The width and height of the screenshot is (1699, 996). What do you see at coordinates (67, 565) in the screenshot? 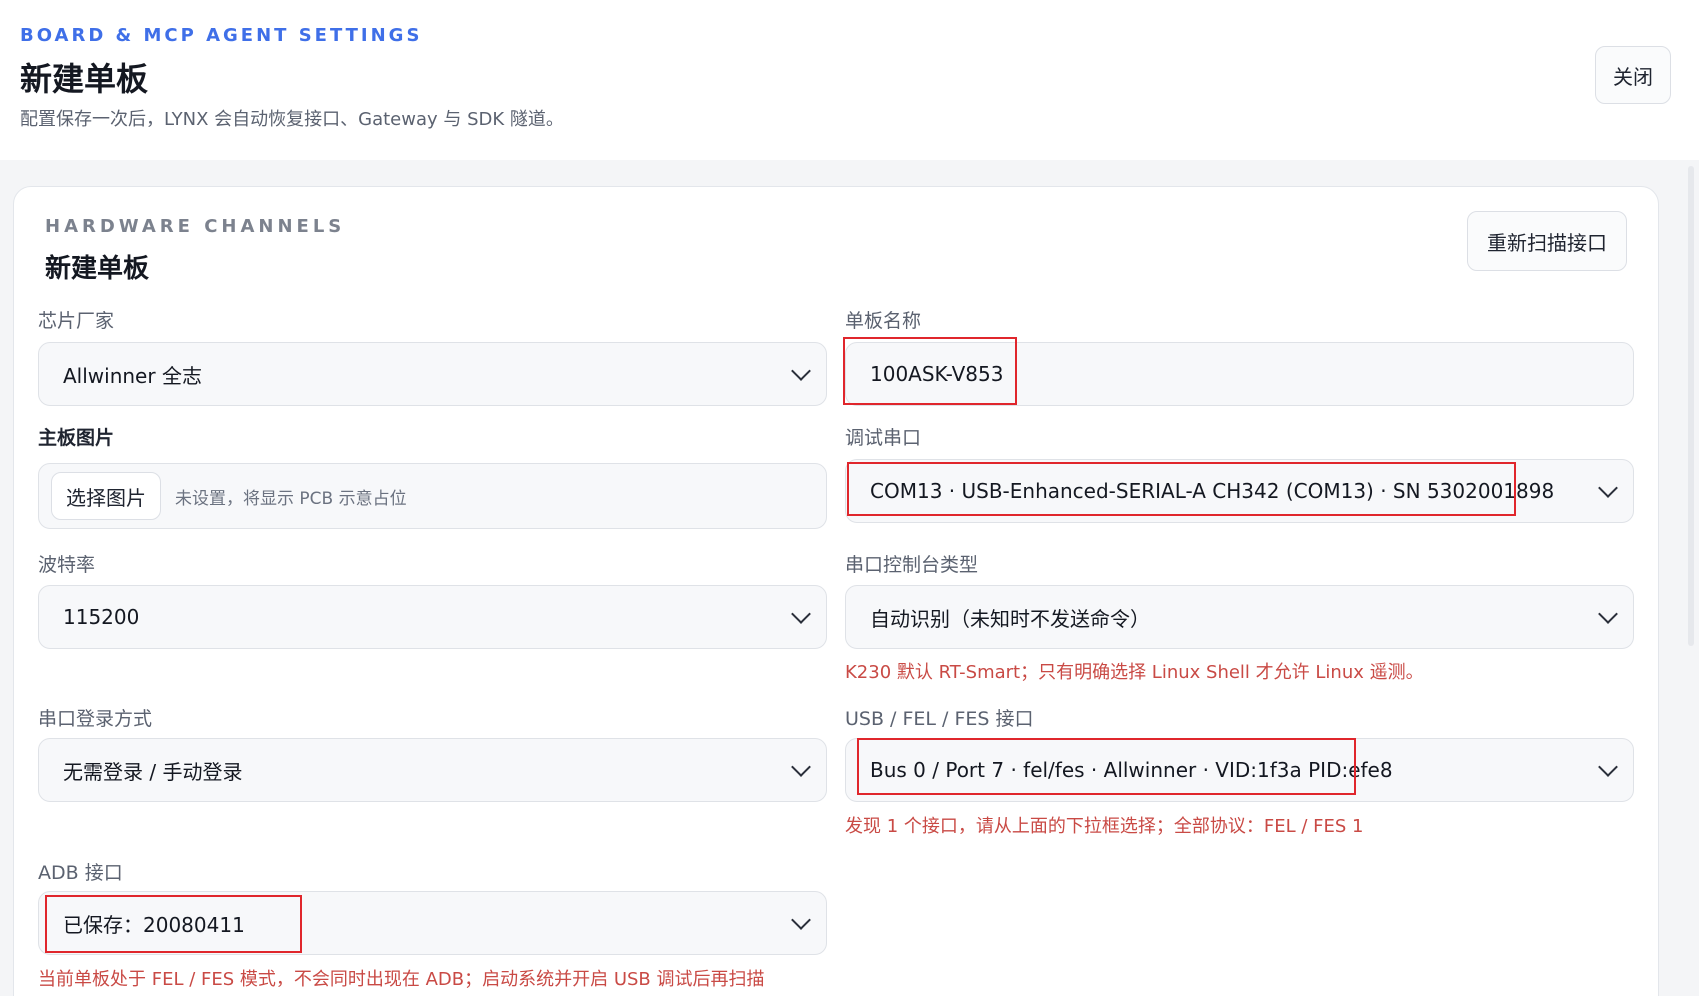
I see `baud-rate-label: 波特率` at bounding box center [67, 565].